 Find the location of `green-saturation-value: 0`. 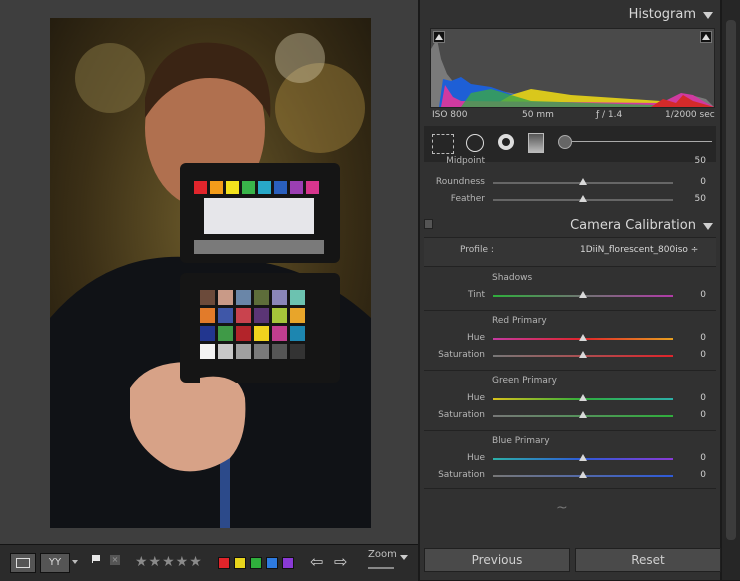

green-saturation-value: 0 is located at coordinates (696, 415).